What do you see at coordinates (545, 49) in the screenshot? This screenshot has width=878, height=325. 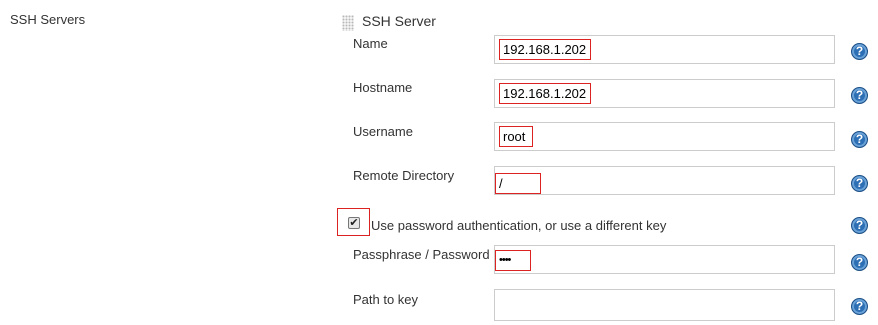 I see `name-value: 192.168.1.202` at bounding box center [545, 49].